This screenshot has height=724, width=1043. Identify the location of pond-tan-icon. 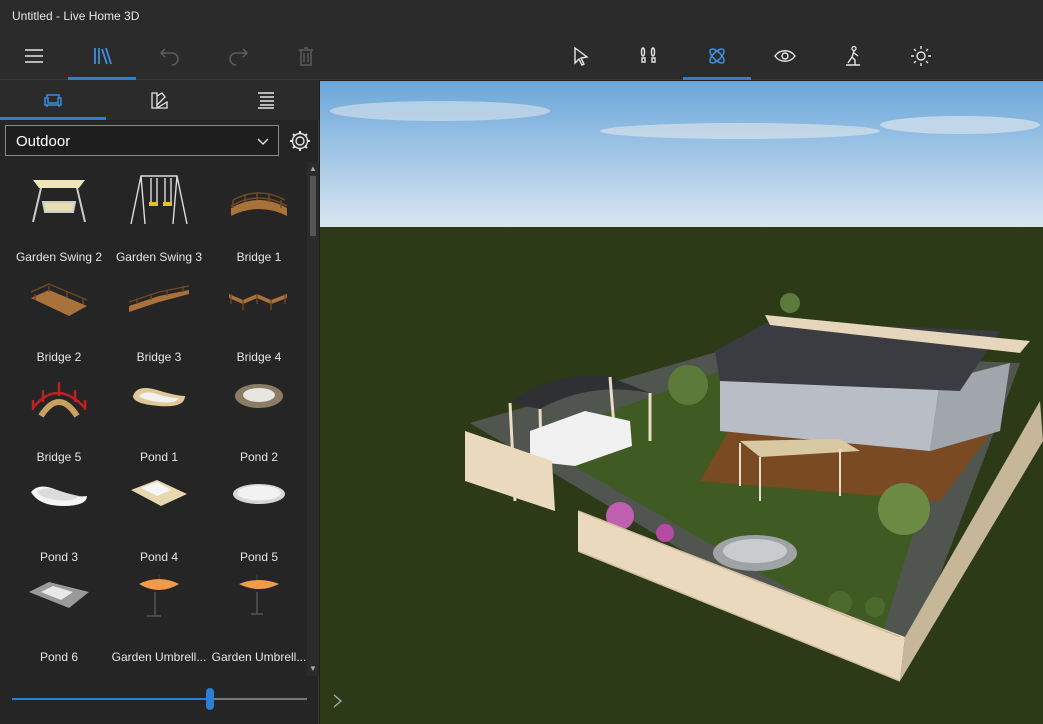
(159, 397).